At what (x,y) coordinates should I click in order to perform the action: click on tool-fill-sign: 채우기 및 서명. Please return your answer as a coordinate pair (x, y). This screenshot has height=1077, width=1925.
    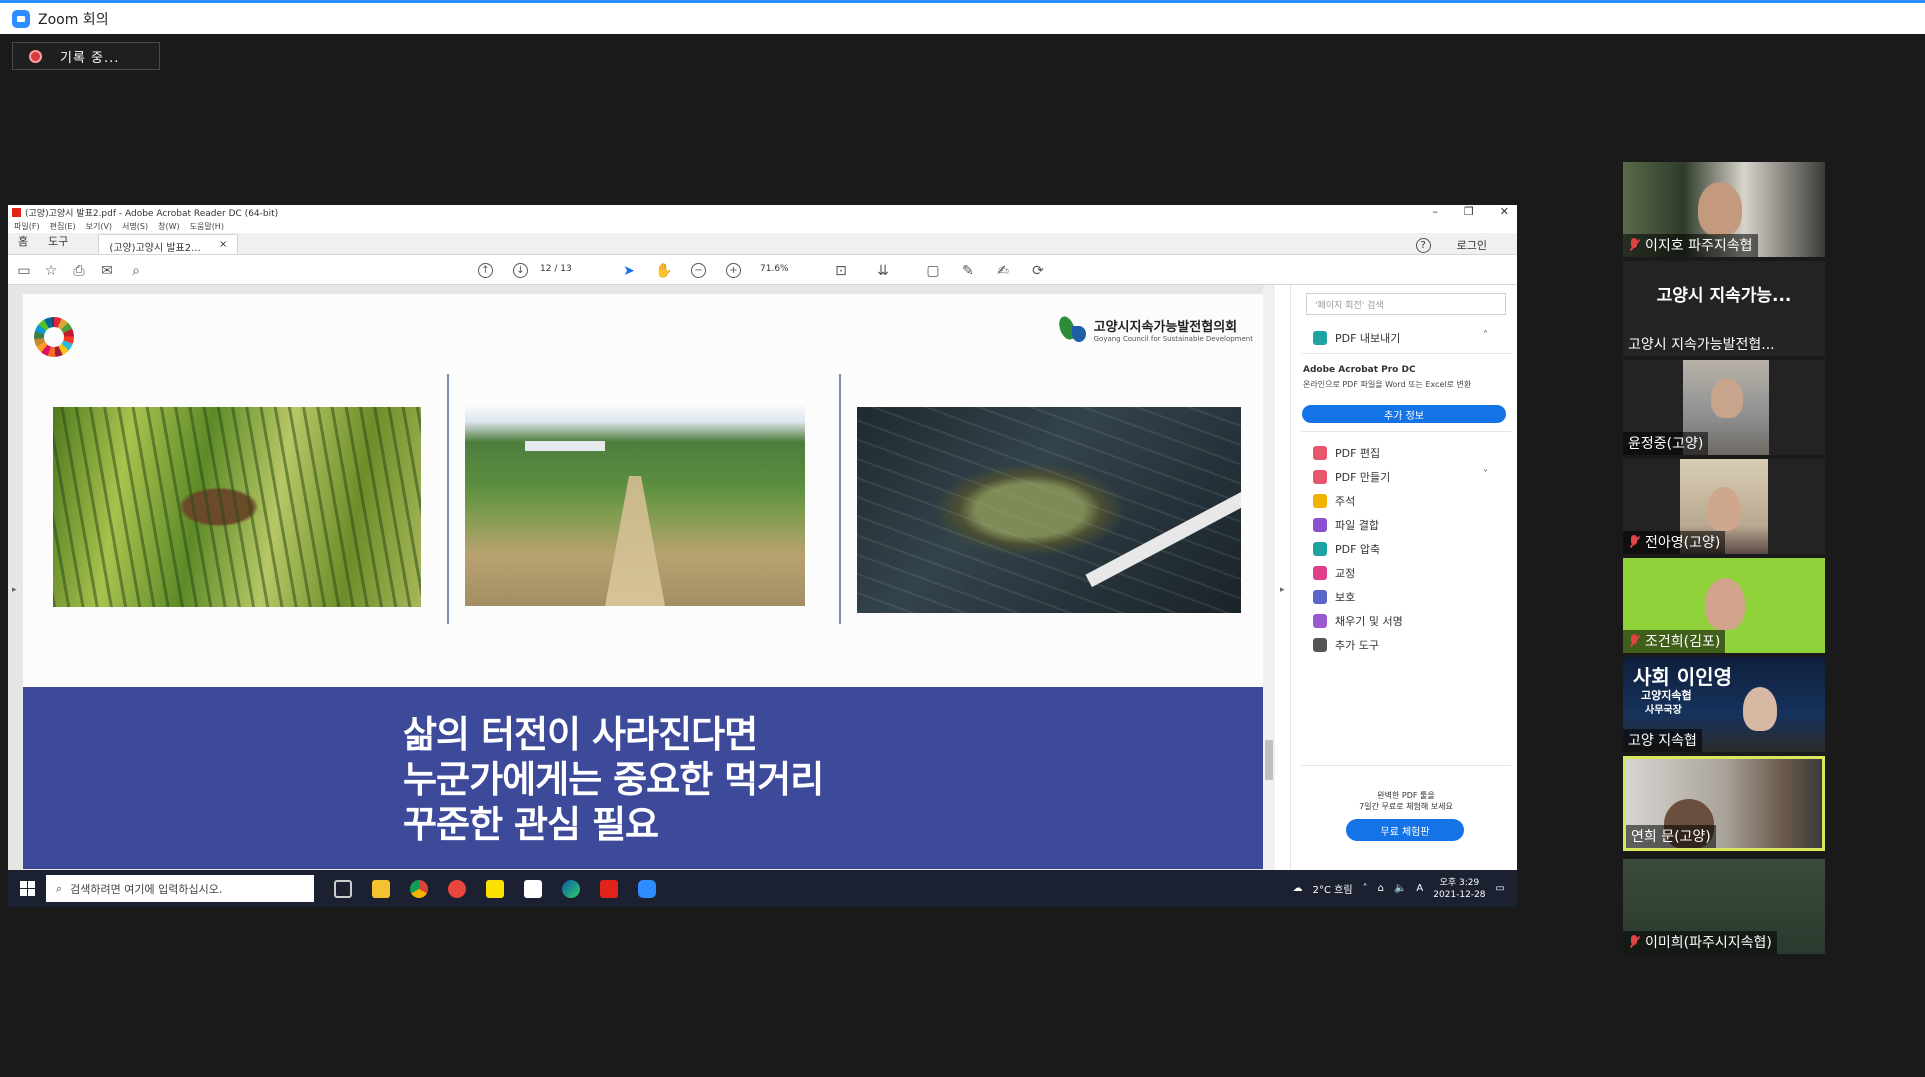
    Looking at the image, I should click on (1358, 621).